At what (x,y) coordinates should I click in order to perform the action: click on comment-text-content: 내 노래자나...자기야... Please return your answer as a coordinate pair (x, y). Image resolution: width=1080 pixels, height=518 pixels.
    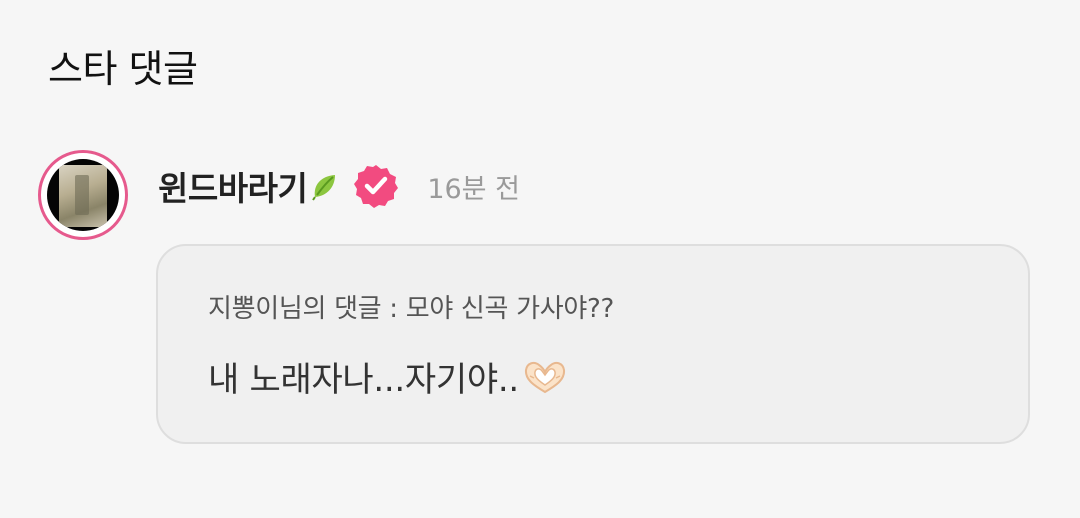
    Looking at the image, I should click on (363, 380).